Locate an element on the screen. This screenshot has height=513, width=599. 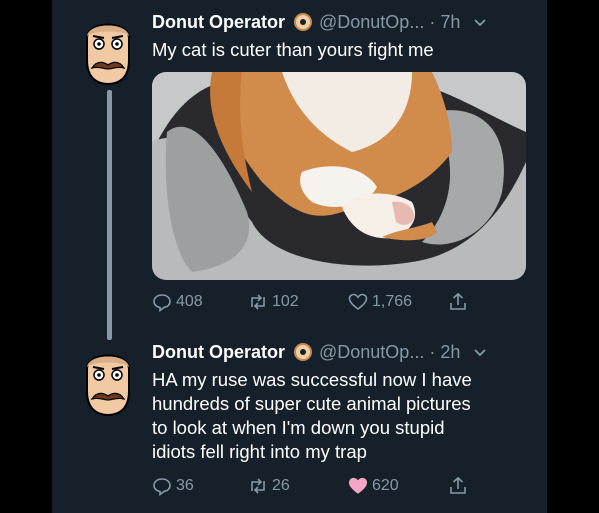
tweet-header: Donut Operator @DonutOp... · 7h is located at coordinates (320, 22).